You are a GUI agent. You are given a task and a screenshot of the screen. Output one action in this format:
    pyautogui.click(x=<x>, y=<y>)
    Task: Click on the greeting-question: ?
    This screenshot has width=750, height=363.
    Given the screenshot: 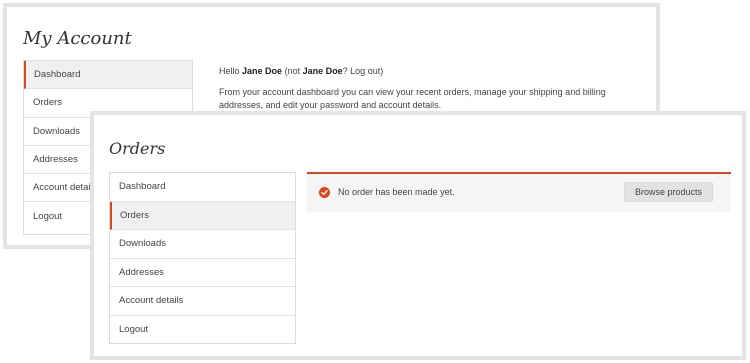 What is the action you would take?
    pyautogui.click(x=345, y=71)
    